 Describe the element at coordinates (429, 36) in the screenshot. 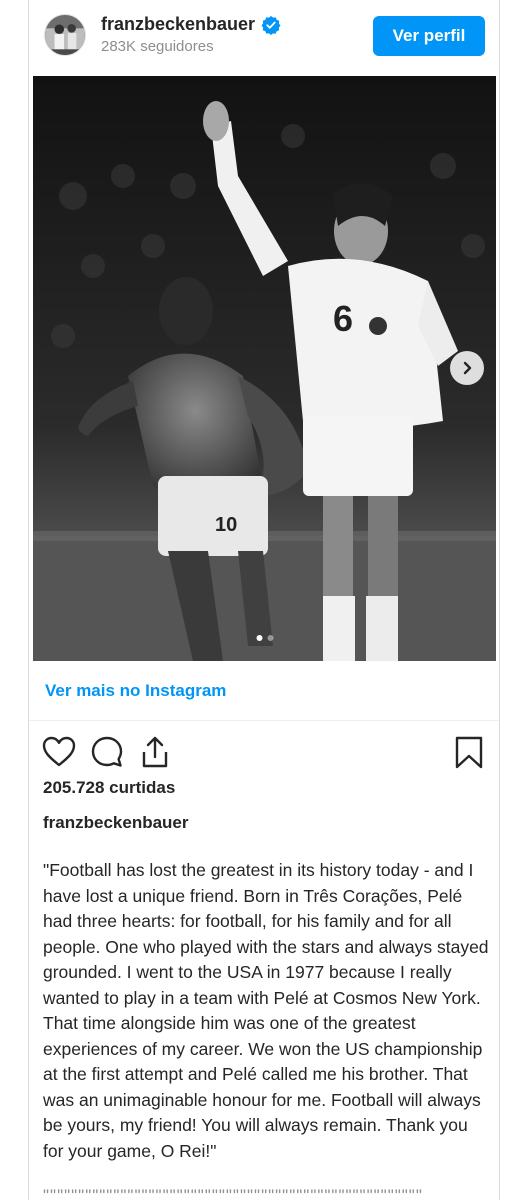

I see `view-profile-button: Ver perfil` at that location.